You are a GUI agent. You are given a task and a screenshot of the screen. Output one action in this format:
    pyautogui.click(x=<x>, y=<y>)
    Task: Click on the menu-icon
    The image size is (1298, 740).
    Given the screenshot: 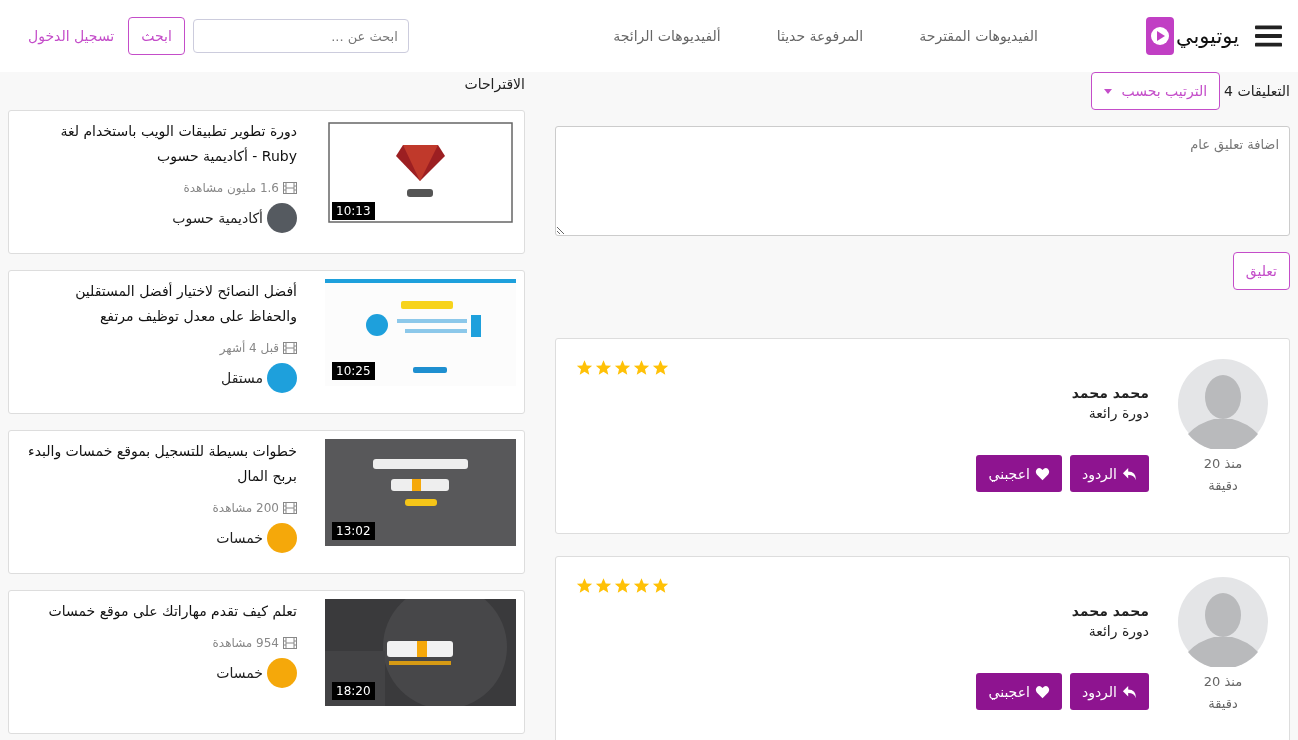 What is the action you would take?
    pyautogui.click(x=1268, y=36)
    